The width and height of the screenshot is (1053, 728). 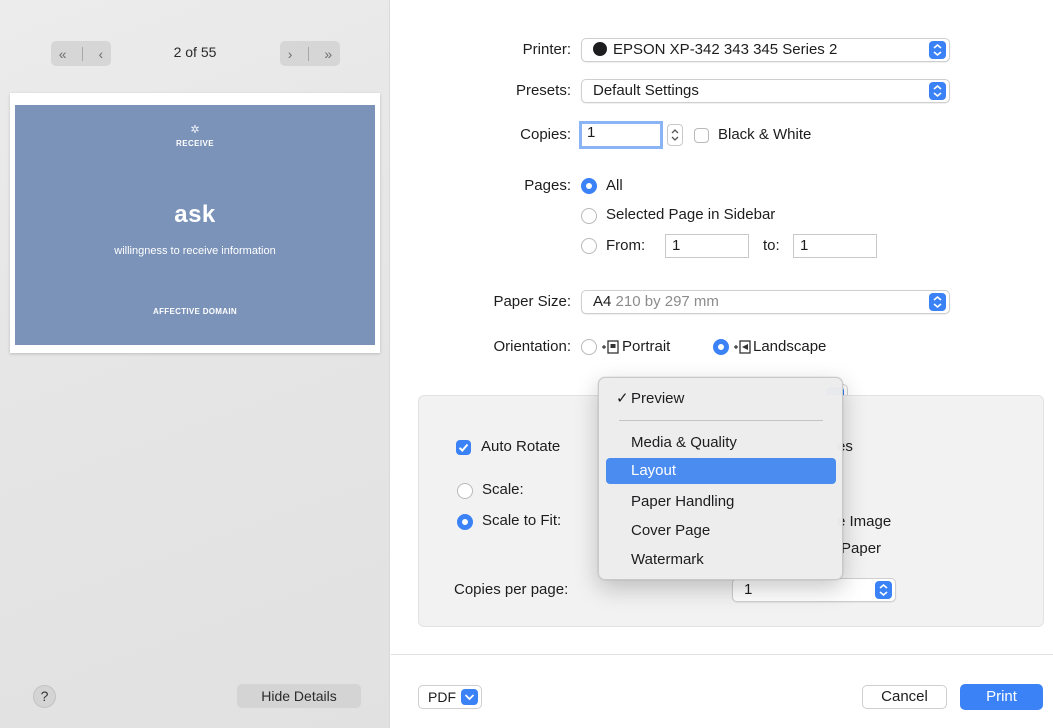 What do you see at coordinates (589, 246) in the screenshot?
I see `pages-range-radio` at bounding box center [589, 246].